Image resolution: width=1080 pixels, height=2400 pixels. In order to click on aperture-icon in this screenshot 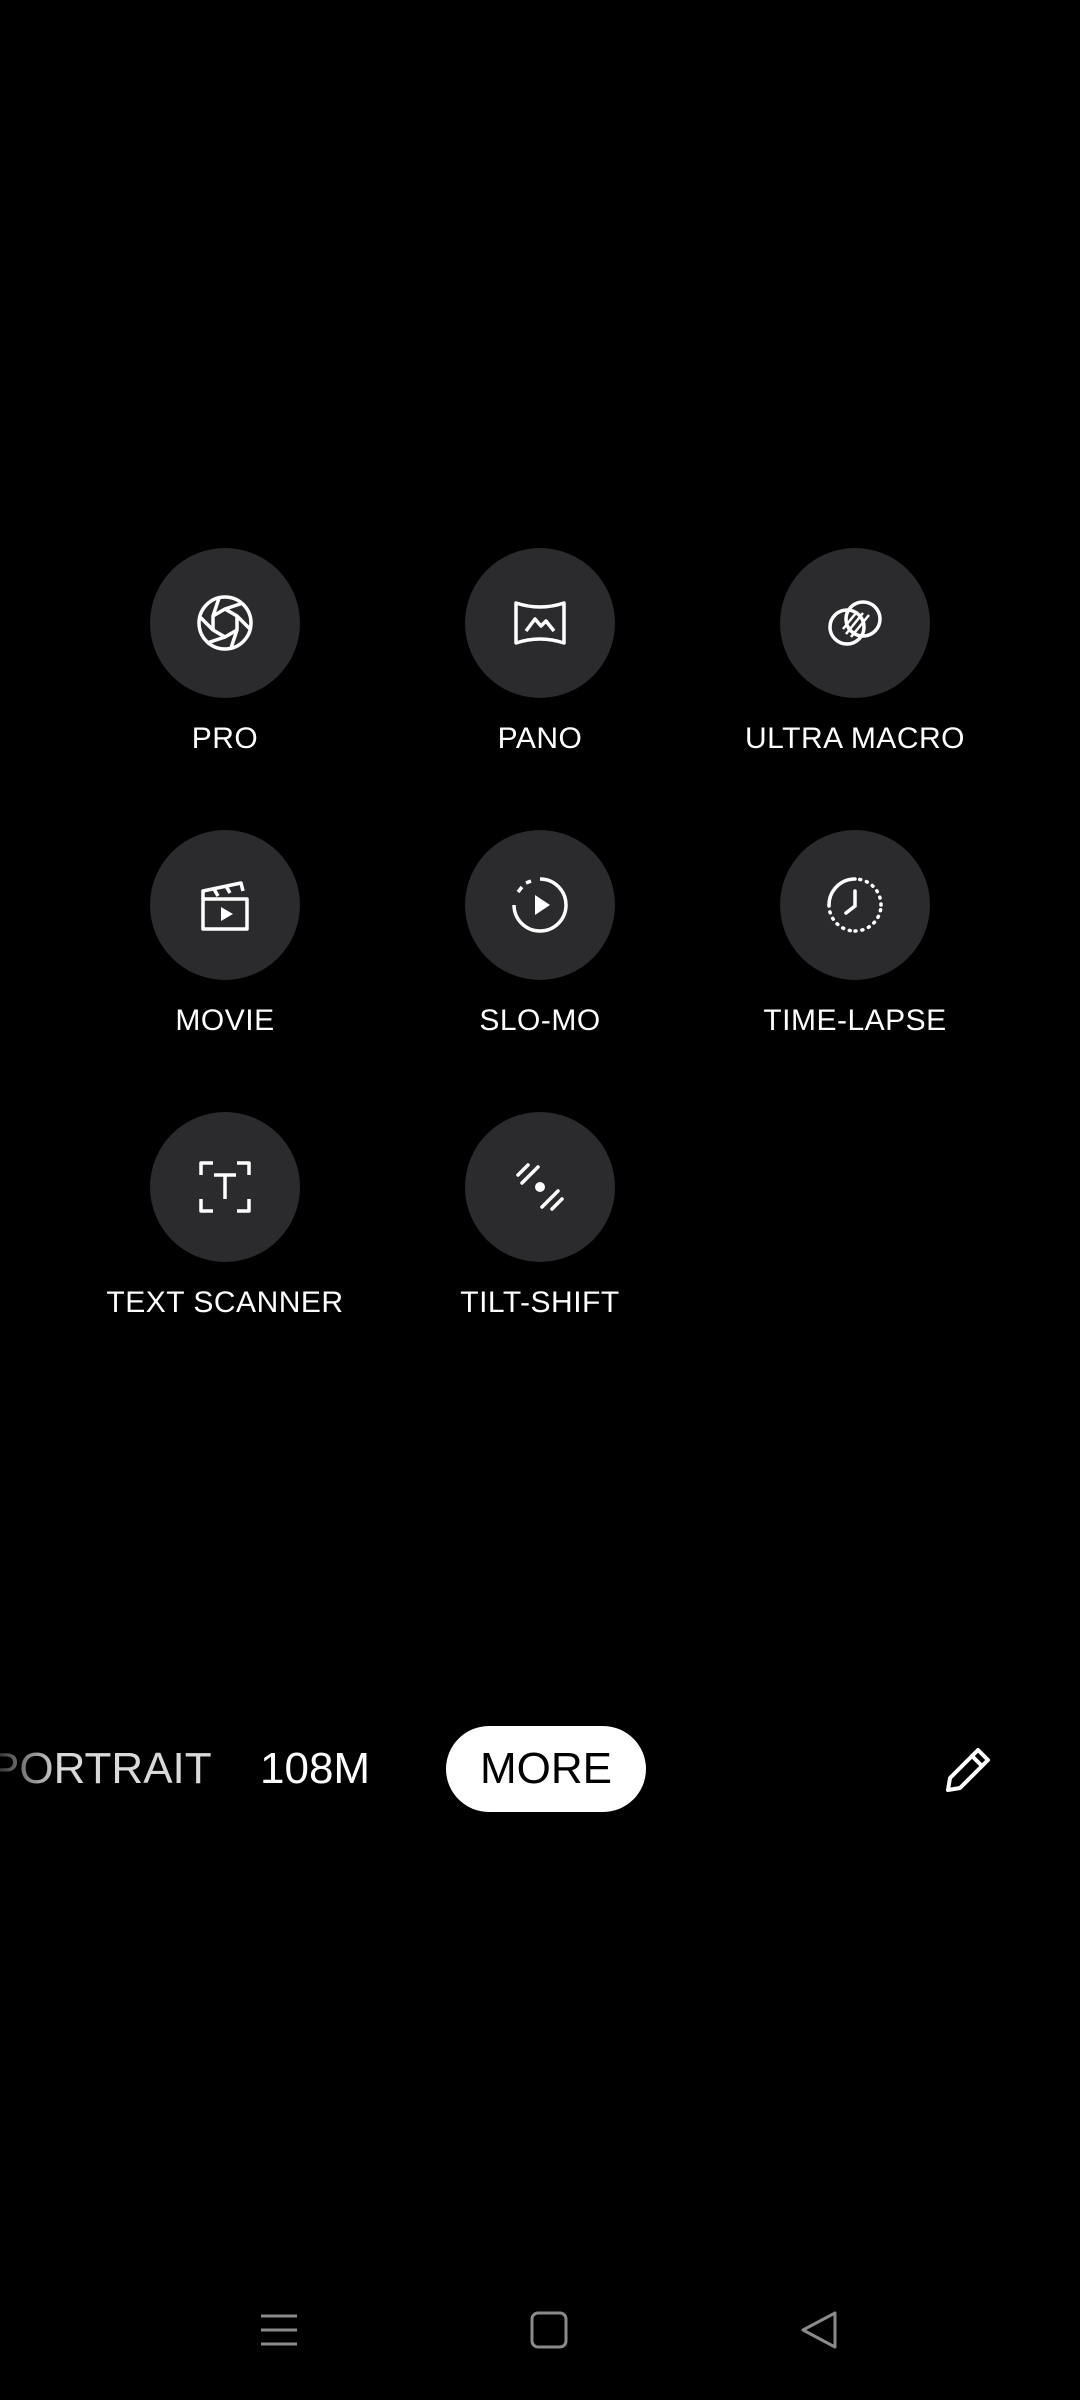, I will do `click(225, 623)`.